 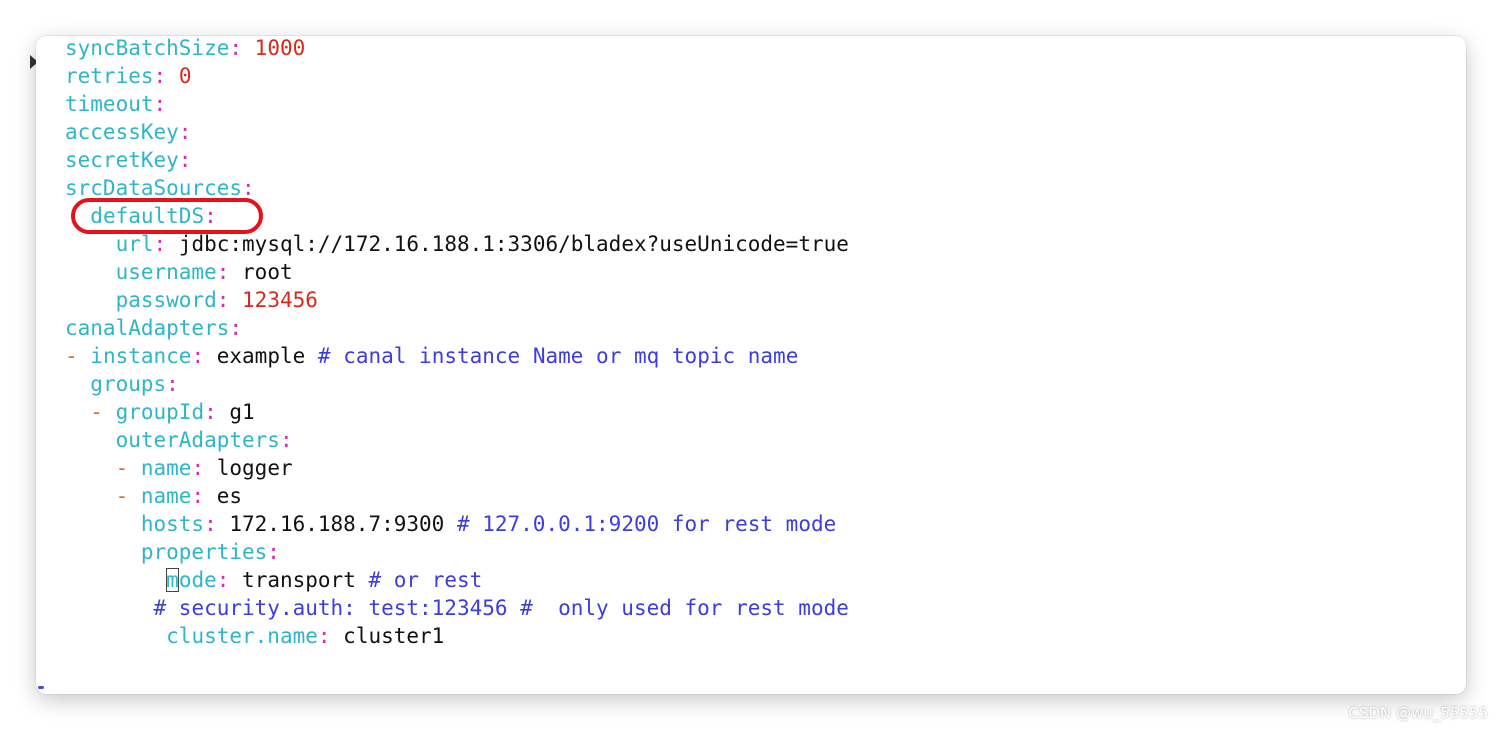 I want to click on yaml-key: timeout, so click(x=109, y=104).